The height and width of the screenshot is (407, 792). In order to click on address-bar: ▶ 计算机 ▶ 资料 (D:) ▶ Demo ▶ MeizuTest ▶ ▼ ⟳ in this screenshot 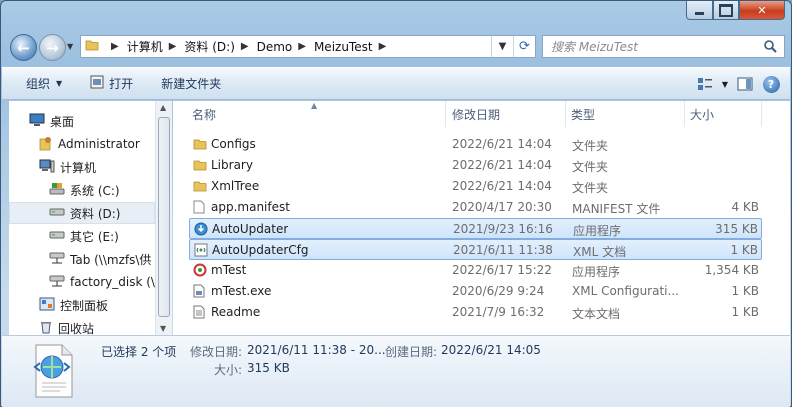, I will do `click(308, 46)`.